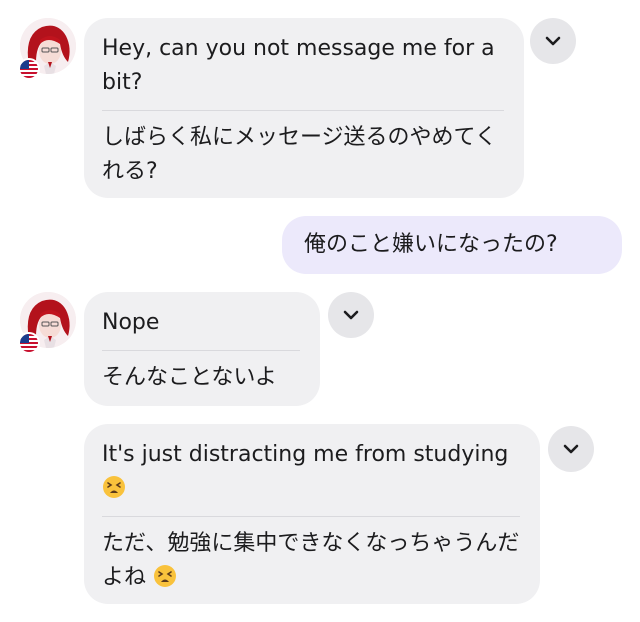  What do you see at coordinates (305, 454) in the screenshot?
I see `message-original-text: It's just distracting me from studying` at bounding box center [305, 454].